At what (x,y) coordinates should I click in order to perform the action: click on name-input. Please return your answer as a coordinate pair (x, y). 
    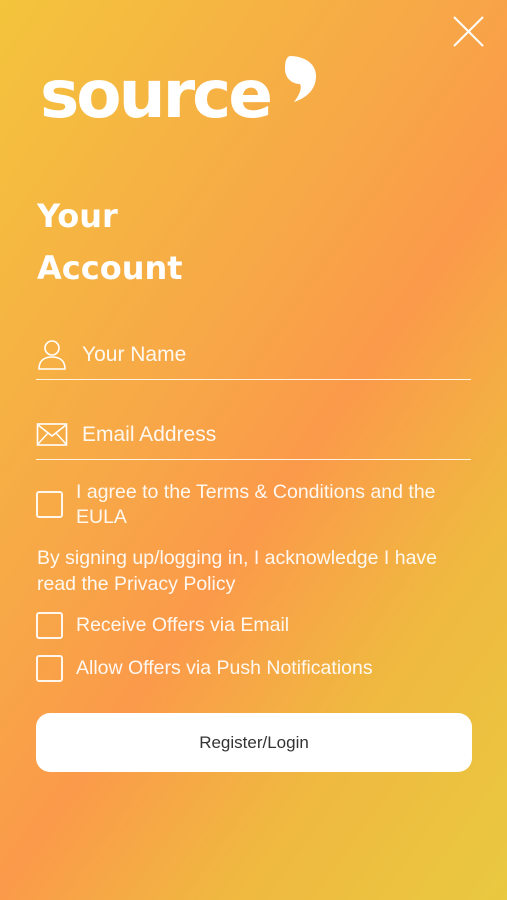
    Looking at the image, I should click on (272, 355).